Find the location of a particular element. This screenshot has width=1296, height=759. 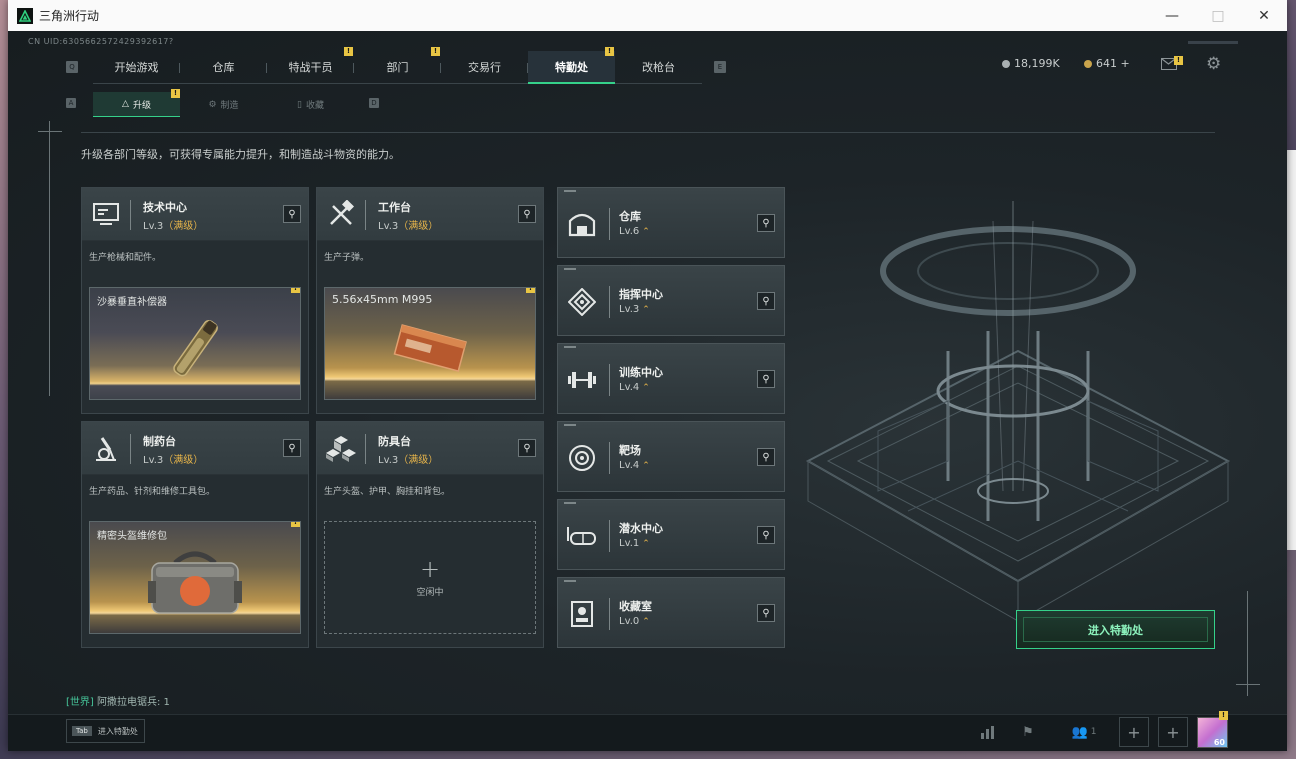

building-card-warehouse: 仓库 Lv.6 ⌃ ⚲ is located at coordinates (671, 222).